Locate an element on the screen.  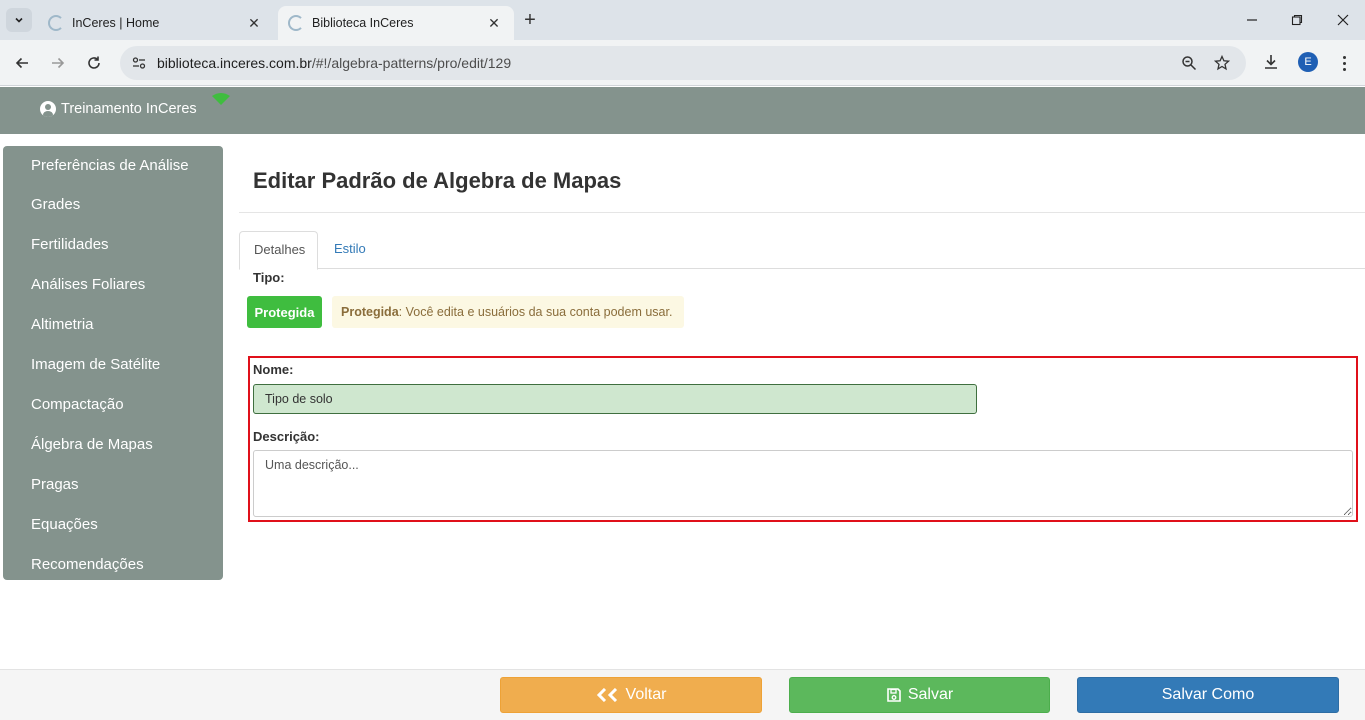
sidebar-item-imagem-satelite: Imagem de Satélite is located at coordinates (113, 365).